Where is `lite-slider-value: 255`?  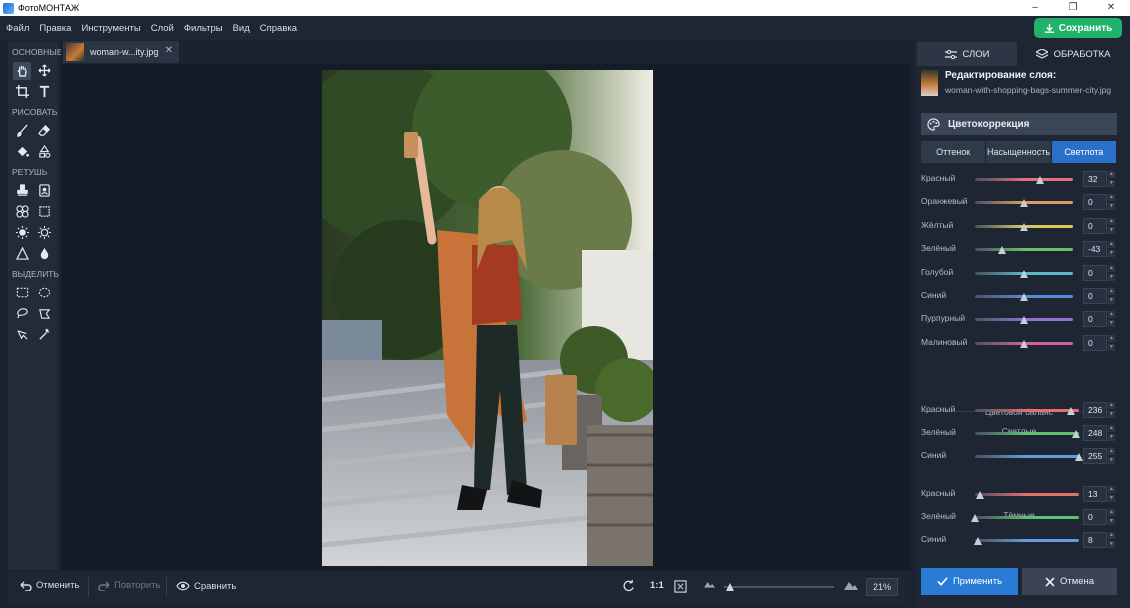 lite-slider-value: 255 is located at coordinates (1095, 456).